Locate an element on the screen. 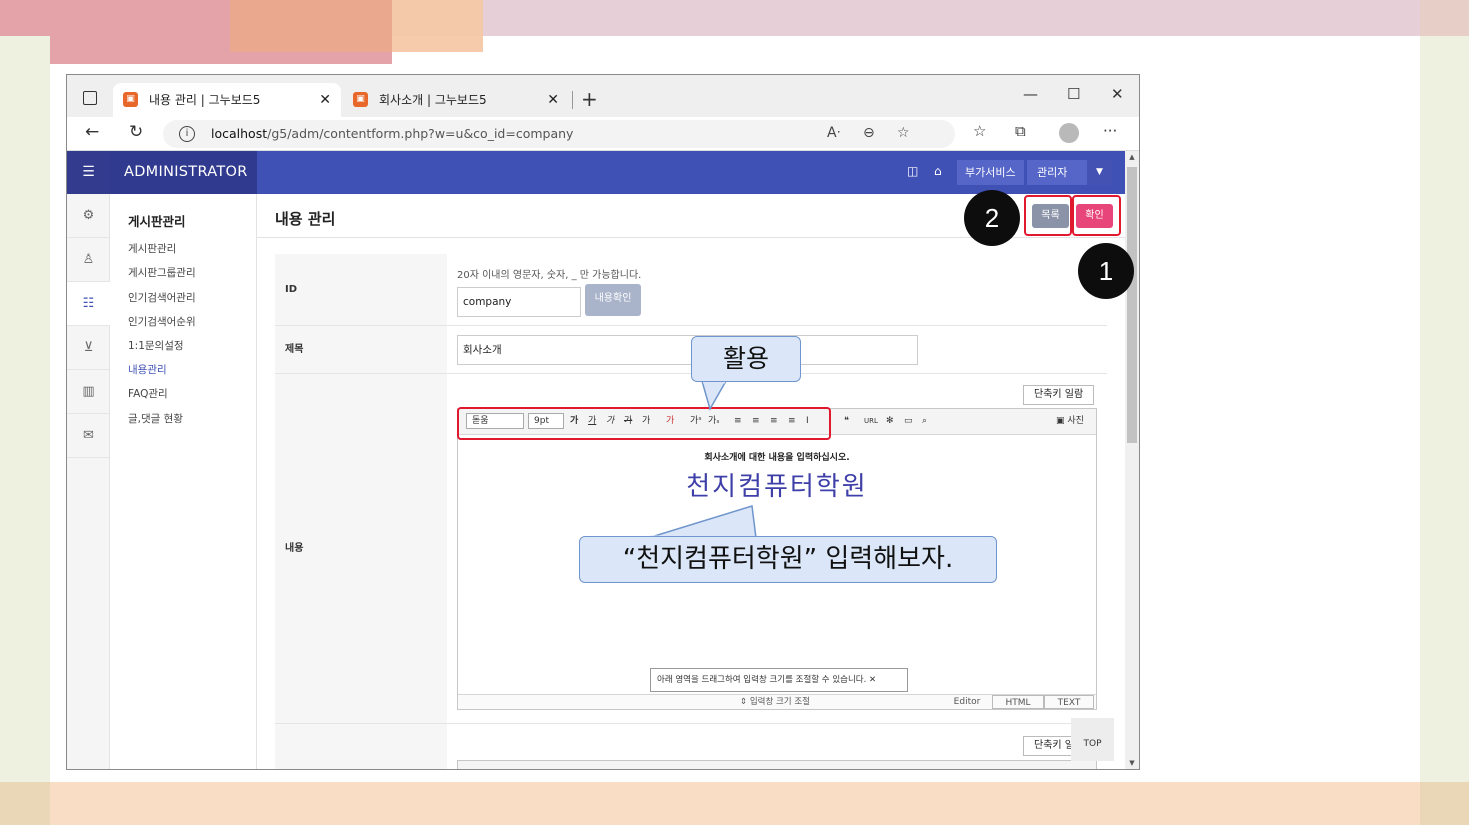 This screenshot has width=1469, height=825. info-icon: i is located at coordinates (187, 134).